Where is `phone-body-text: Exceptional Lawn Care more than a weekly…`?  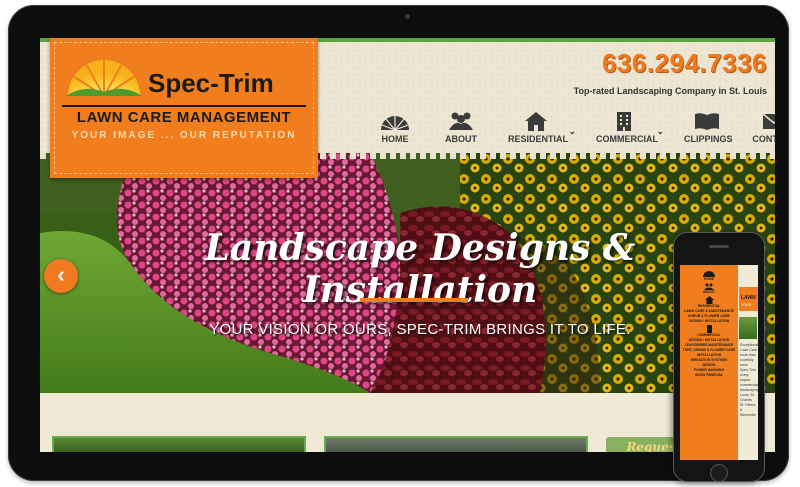
phone-body-text: Exceptional Lawn Care more than a weekly… is located at coordinates (749, 380).